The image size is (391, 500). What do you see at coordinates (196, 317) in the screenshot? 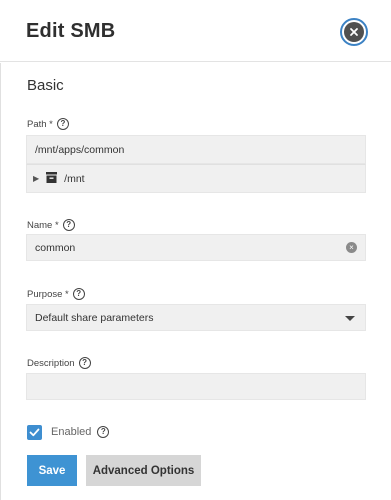
I see `purpose-select: Default share parameters` at bounding box center [196, 317].